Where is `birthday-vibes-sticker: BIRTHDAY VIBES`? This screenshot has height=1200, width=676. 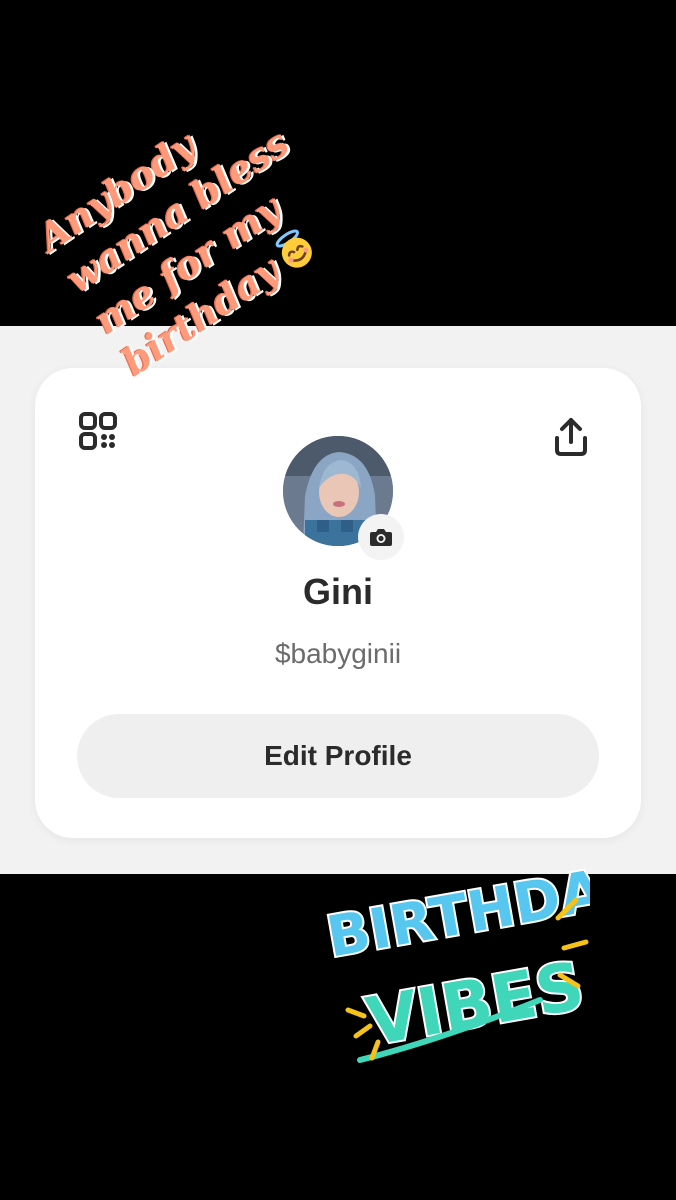 birthday-vibes-sticker: BIRTHDAY VIBES is located at coordinates (483, 955).